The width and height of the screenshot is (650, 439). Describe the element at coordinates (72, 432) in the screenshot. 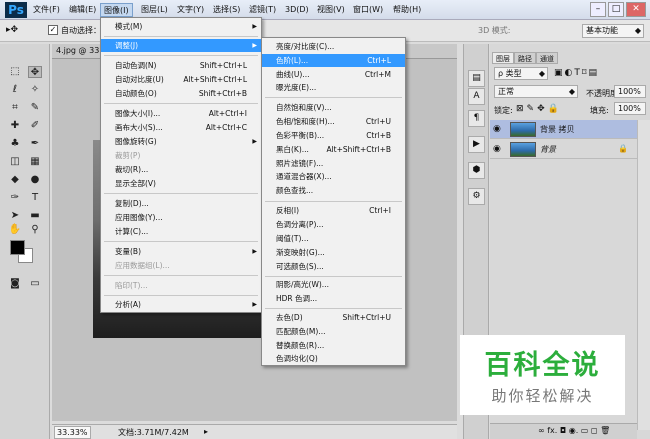

I see `zoom-field: 33.33%` at that location.